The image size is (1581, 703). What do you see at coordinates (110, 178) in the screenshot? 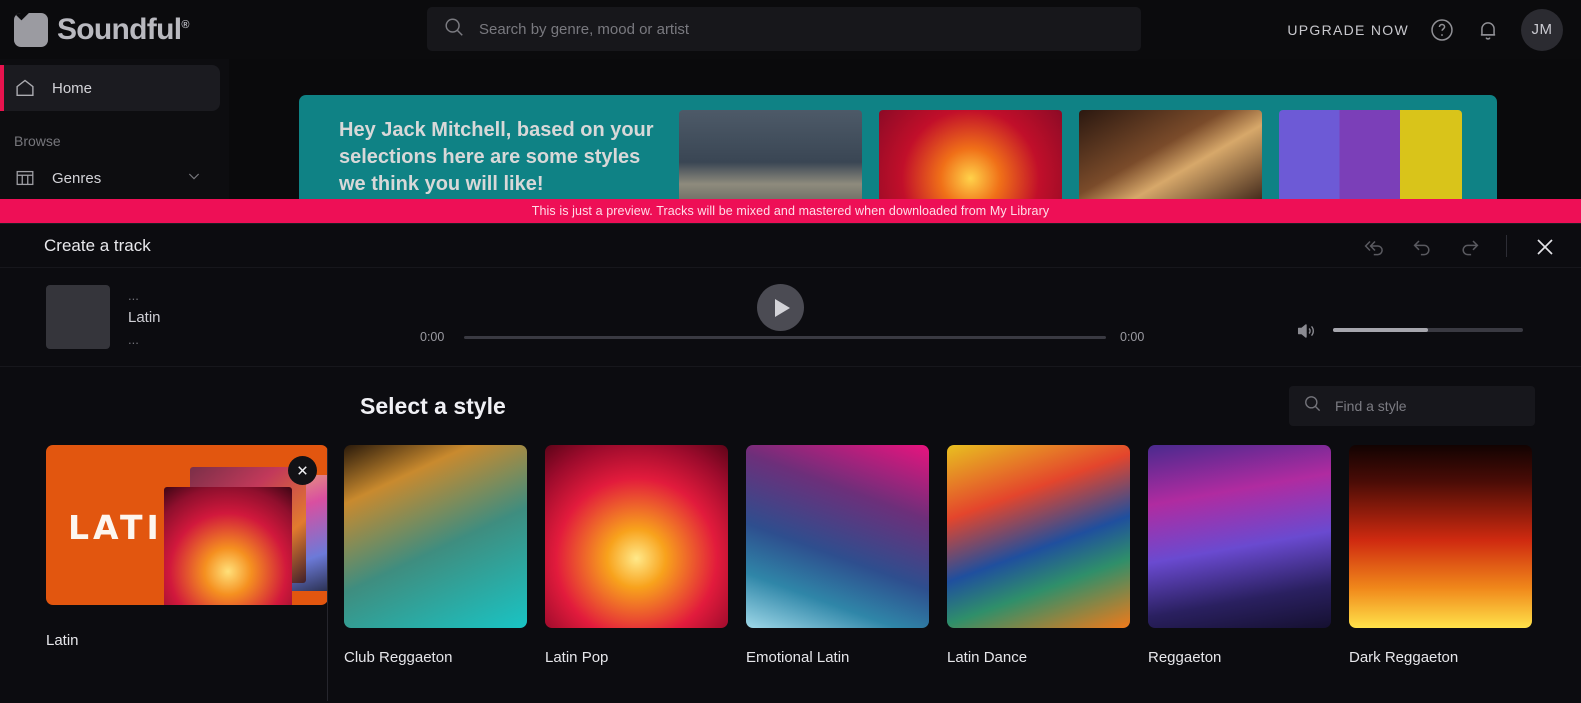
I see `sidebar-item-genres: Genres` at bounding box center [110, 178].